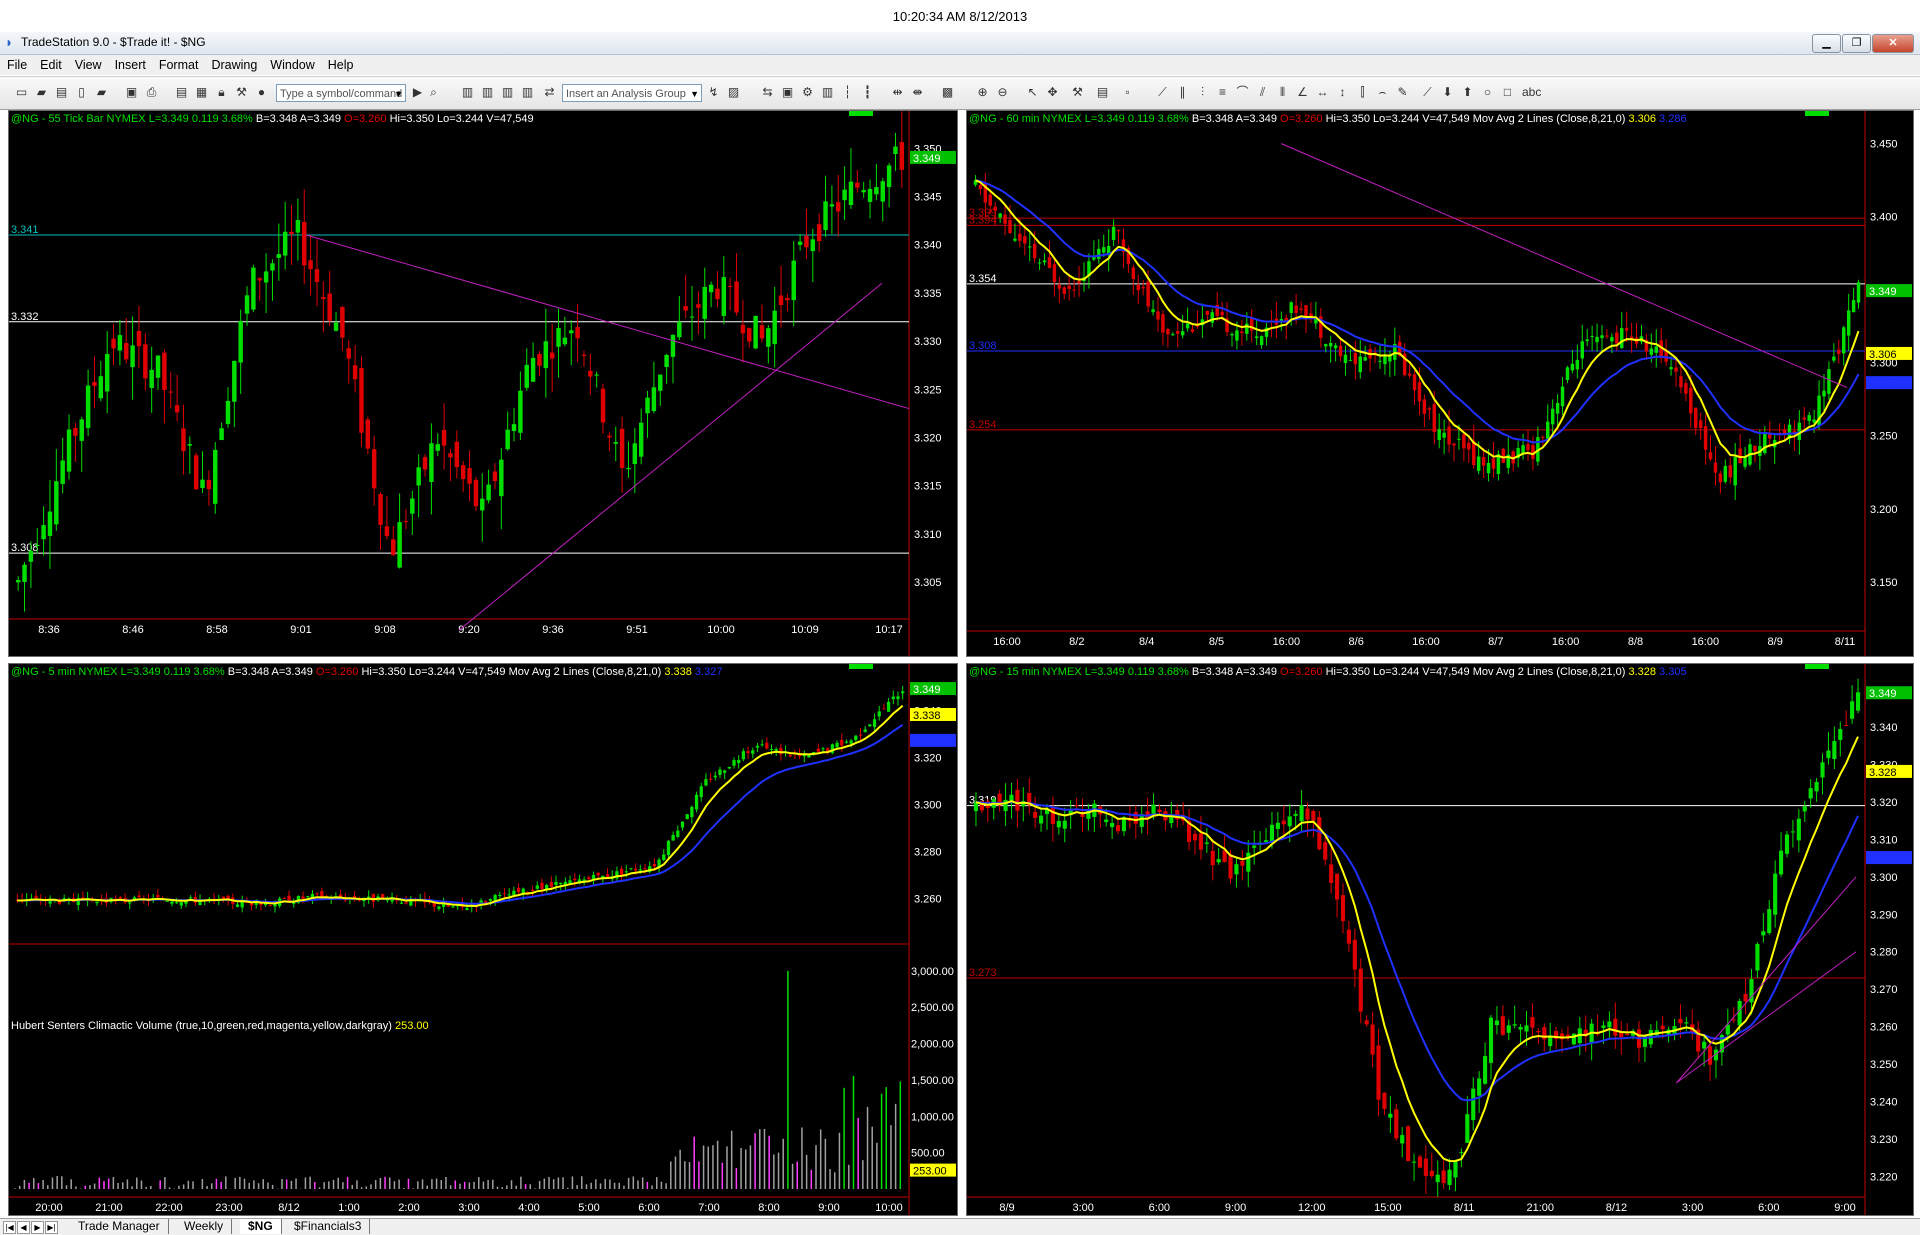 The width and height of the screenshot is (1920, 1235). Describe the element at coordinates (88, 63) in the screenshot. I see `menu-view: View` at that location.